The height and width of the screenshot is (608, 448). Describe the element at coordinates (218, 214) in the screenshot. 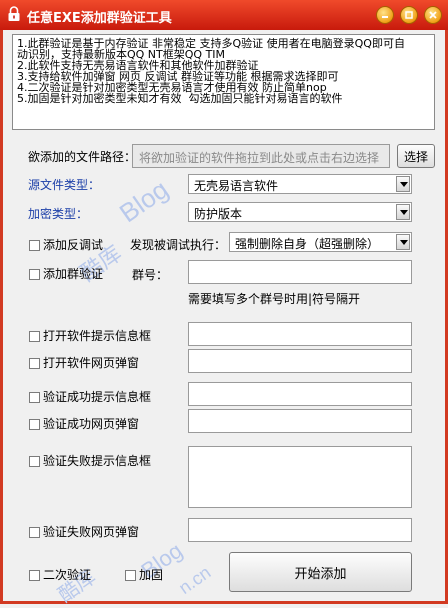

I see `encrypt-type-value: 防护版本` at that location.